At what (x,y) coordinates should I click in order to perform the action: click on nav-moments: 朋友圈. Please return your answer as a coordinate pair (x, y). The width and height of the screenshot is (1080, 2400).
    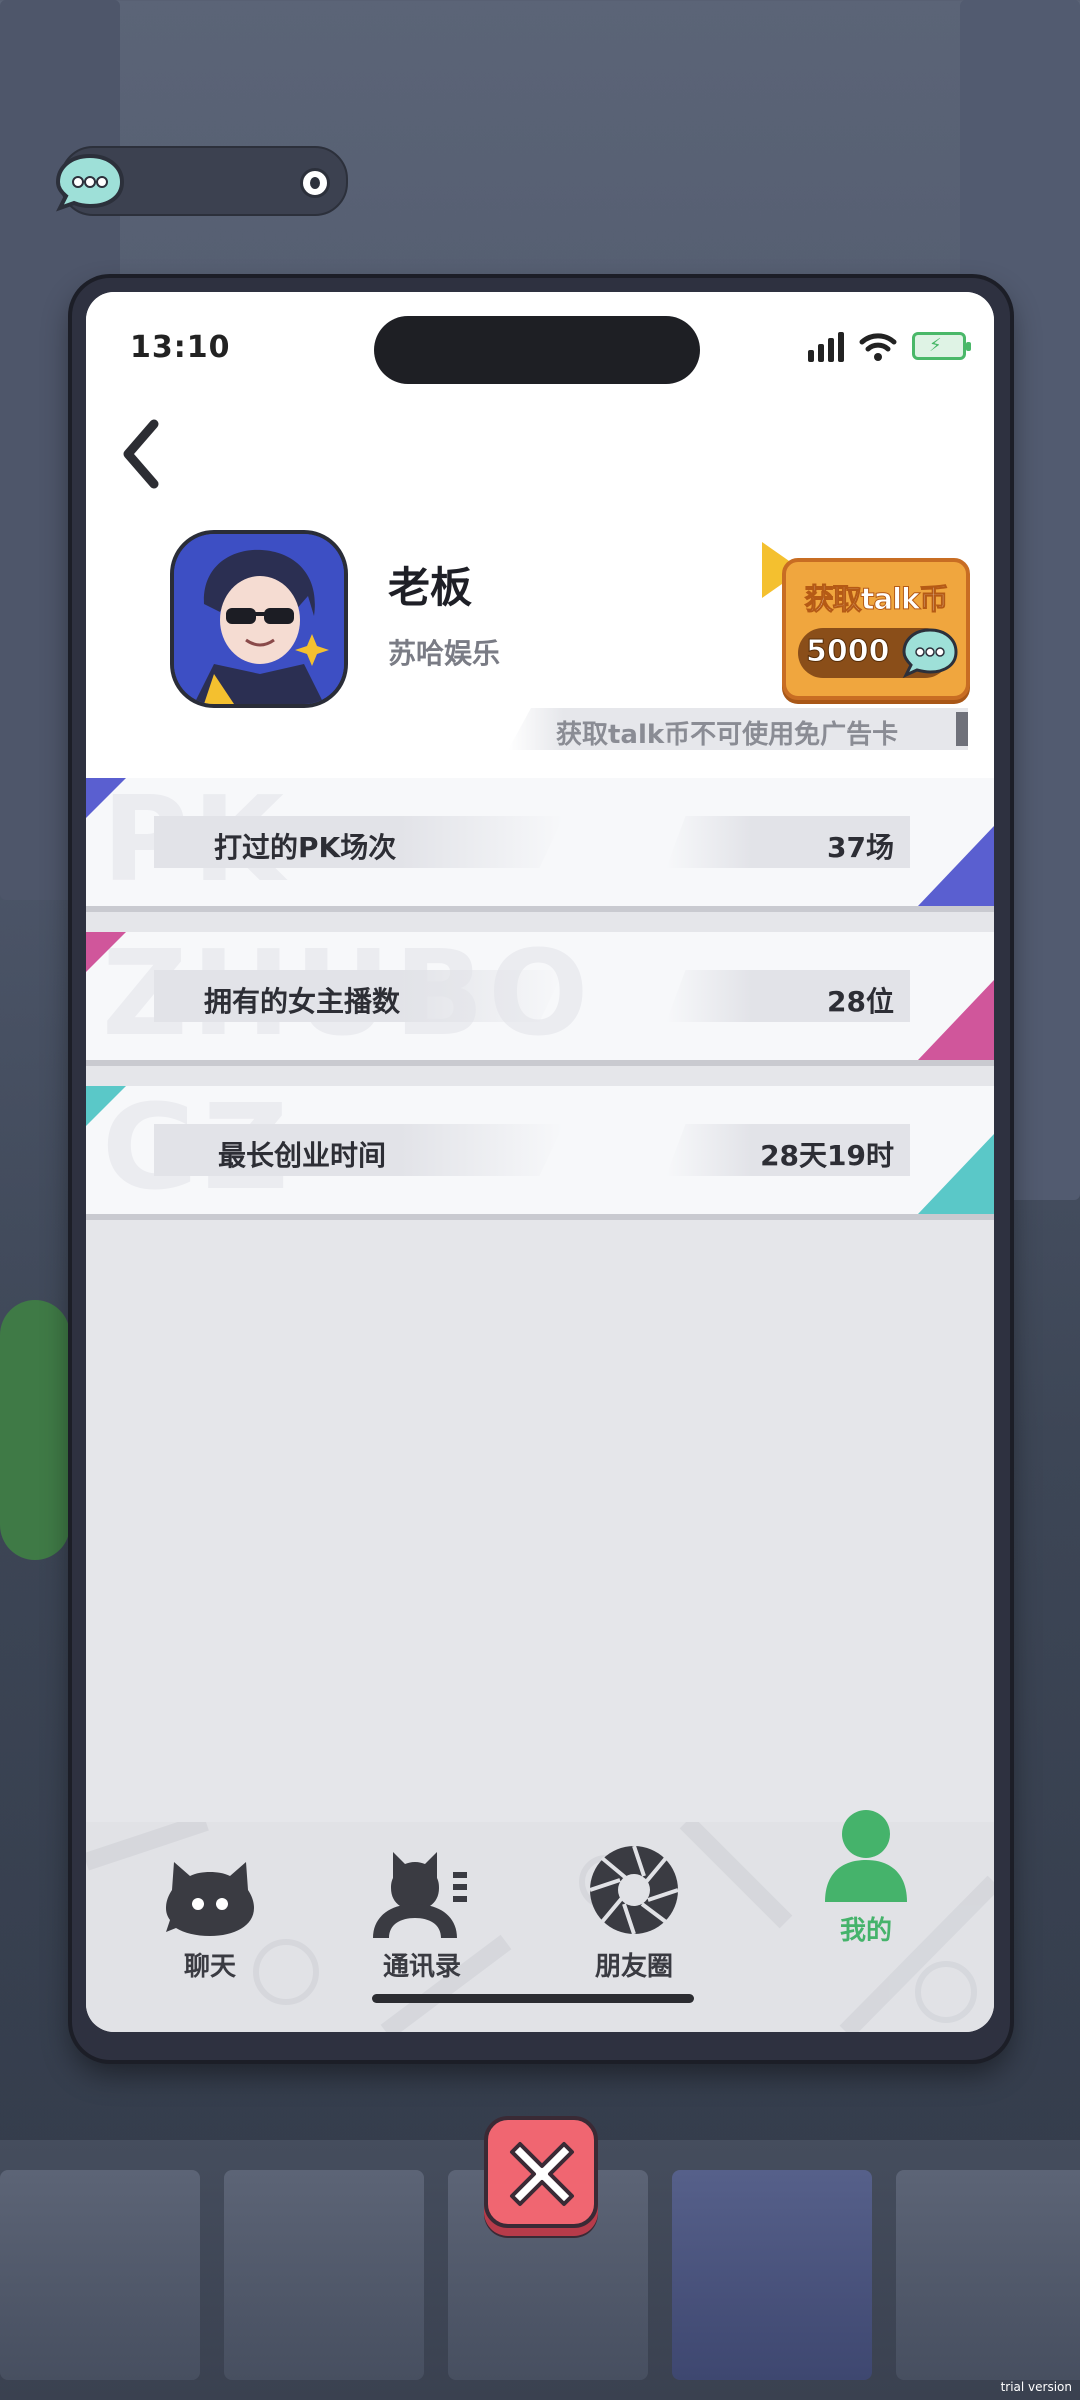
    Looking at the image, I should click on (634, 1917).